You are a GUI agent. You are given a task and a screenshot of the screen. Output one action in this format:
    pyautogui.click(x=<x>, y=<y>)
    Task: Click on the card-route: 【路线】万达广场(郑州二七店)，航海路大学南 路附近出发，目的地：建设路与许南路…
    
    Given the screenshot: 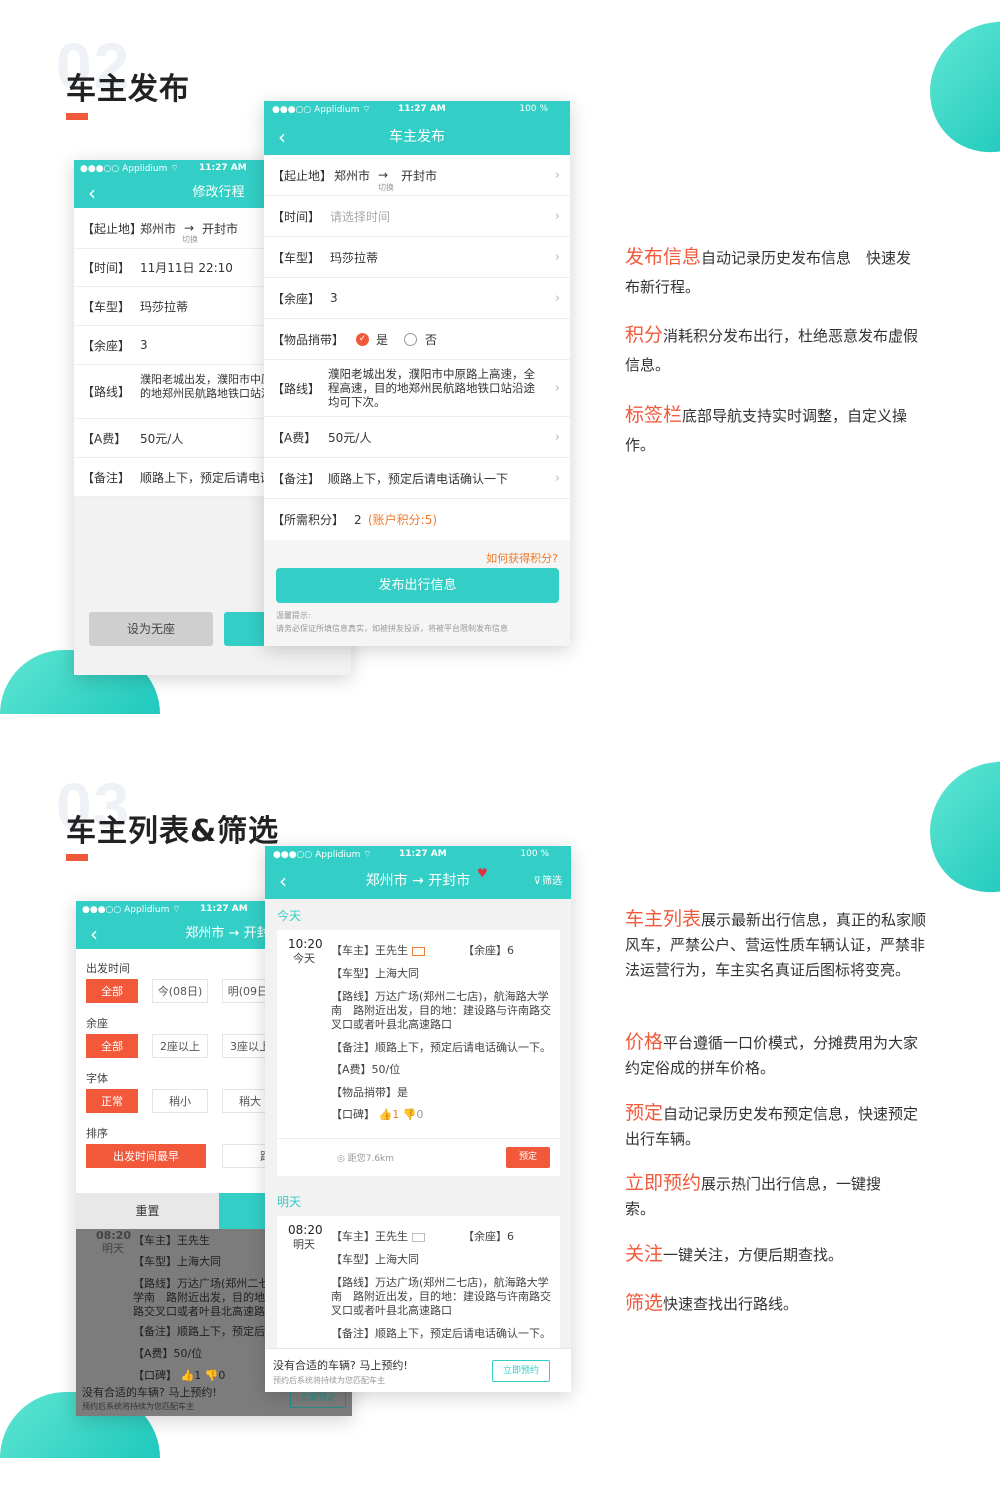 What is the action you would take?
    pyautogui.click(x=441, y=1296)
    